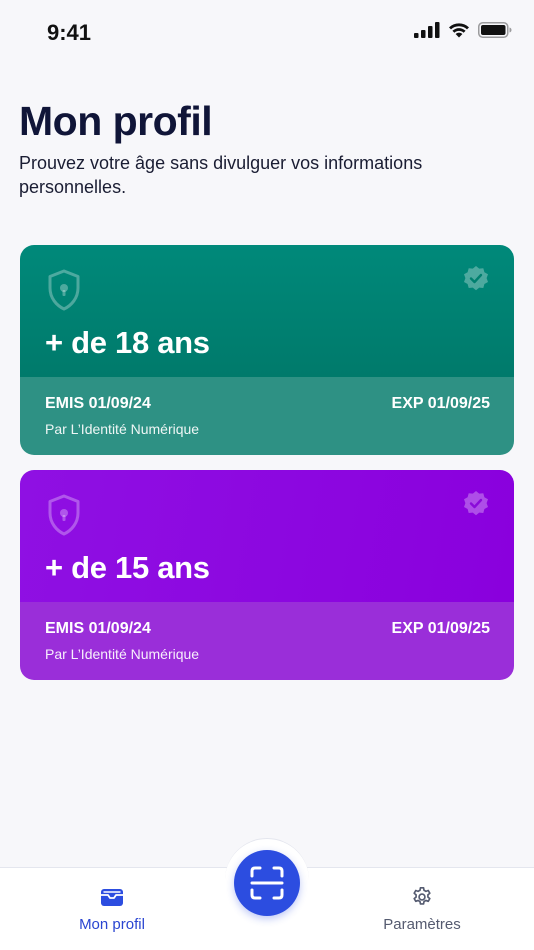  I want to click on page-title: Mon profil, so click(116, 121).